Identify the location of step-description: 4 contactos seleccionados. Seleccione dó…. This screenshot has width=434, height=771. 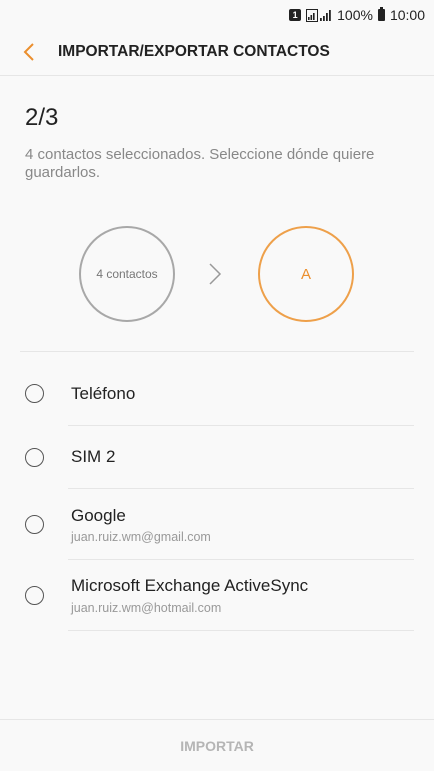
(200, 163).